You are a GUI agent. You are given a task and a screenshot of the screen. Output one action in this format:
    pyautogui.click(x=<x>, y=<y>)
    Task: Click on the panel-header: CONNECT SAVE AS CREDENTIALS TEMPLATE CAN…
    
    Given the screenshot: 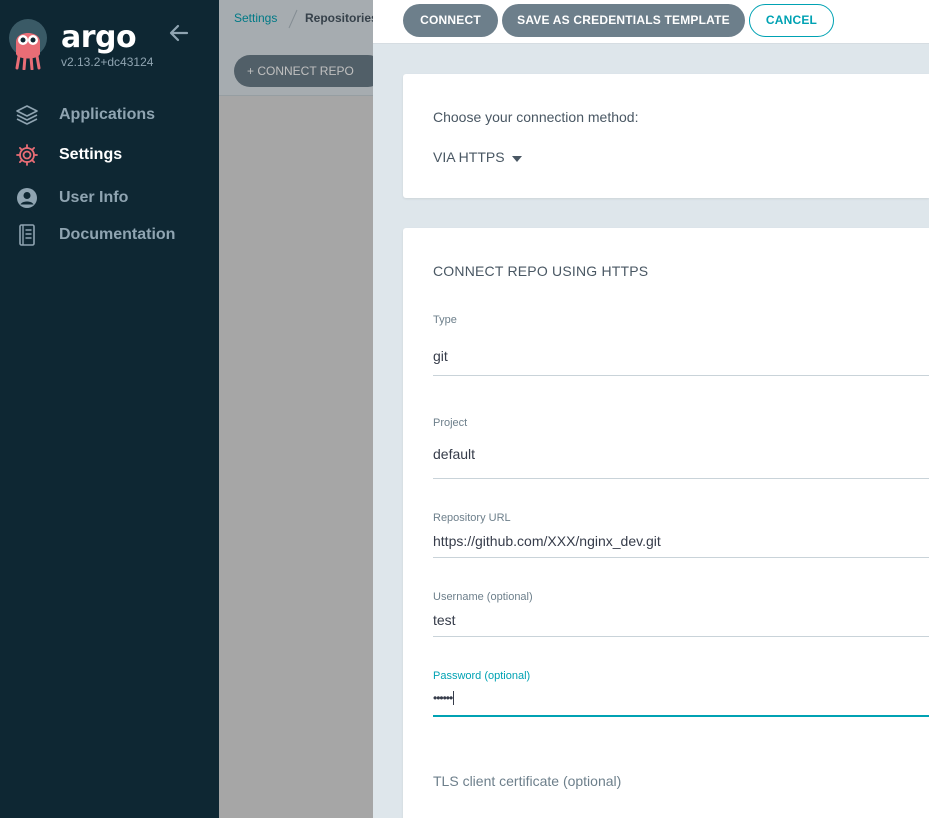 What is the action you would take?
    pyautogui.click(x=651, y=22)
    